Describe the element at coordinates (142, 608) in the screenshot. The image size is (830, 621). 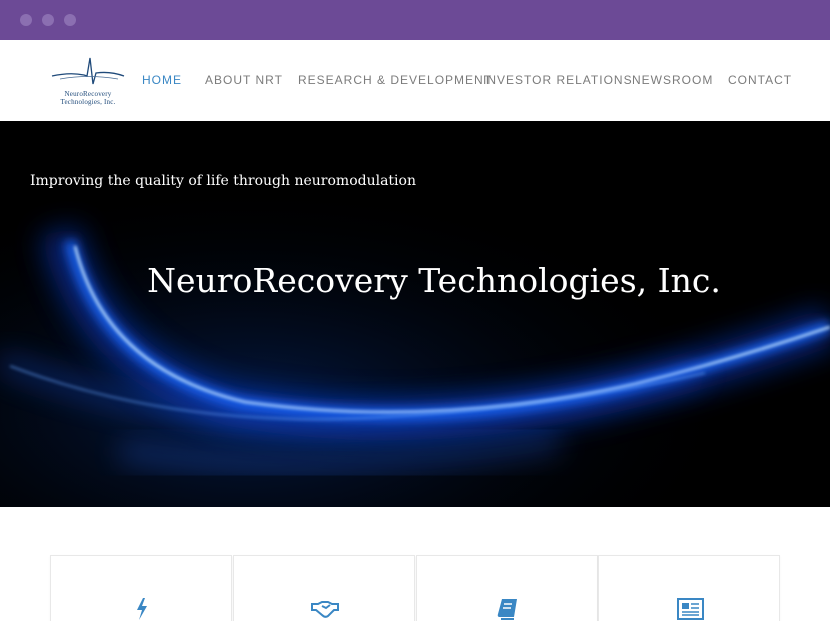
I see `lightning-bolt-icon` at that location.